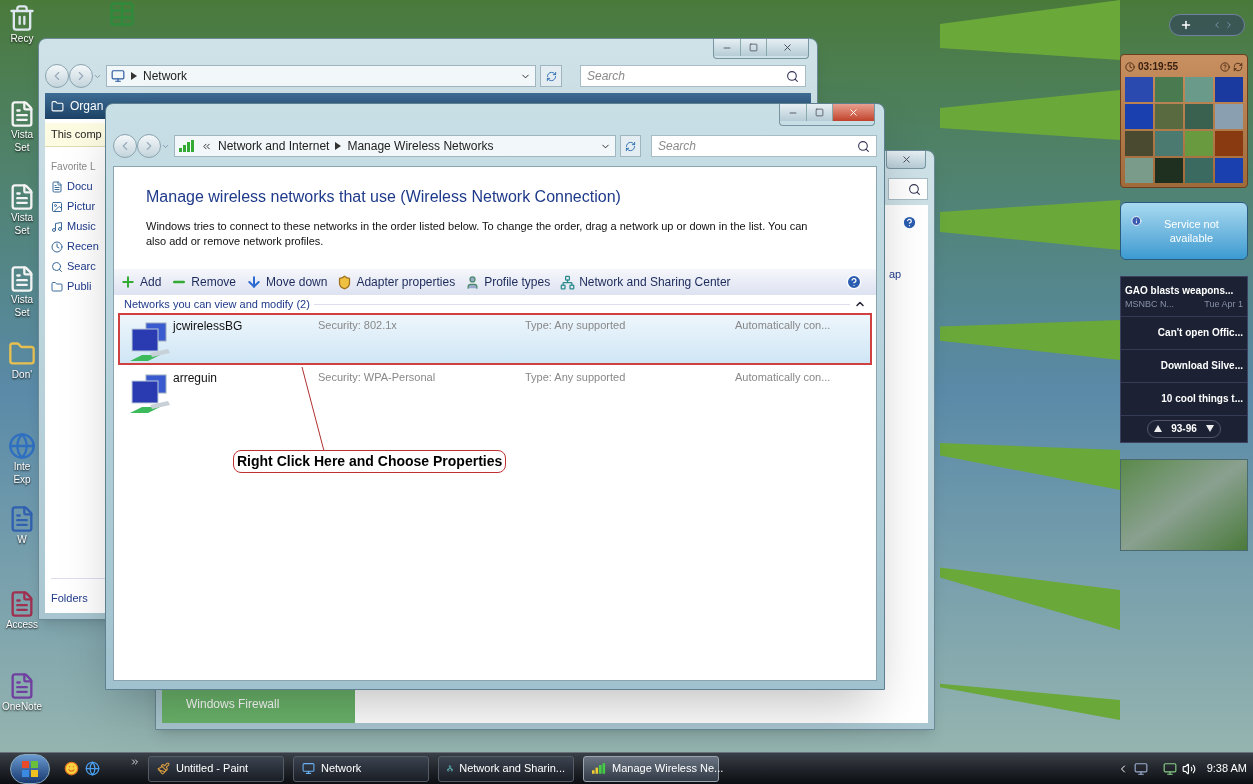  Describe the element at coordinates (78, 286) in the screenshot. I see `favorite-link: Publi` at that location.